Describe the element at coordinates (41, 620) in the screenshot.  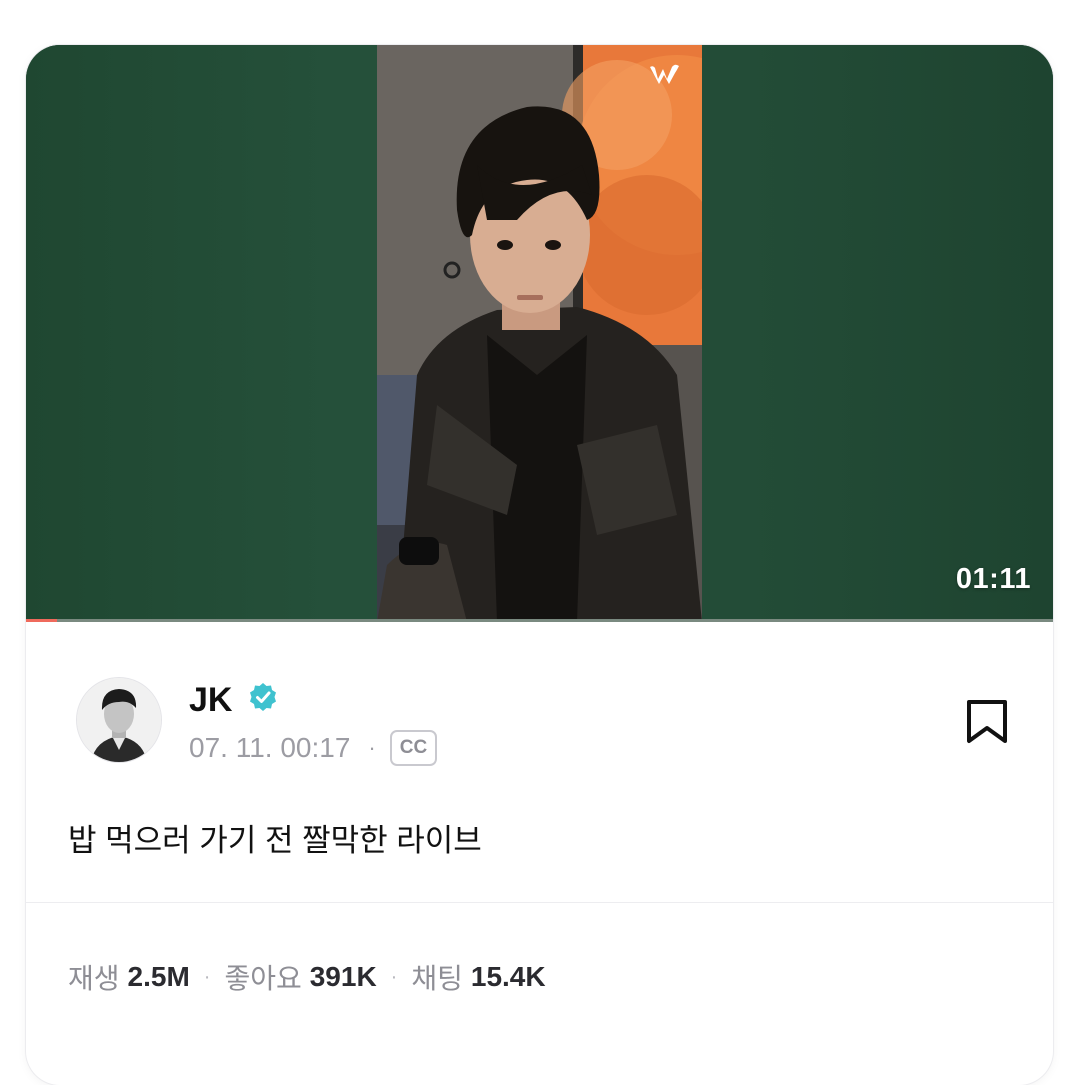
I see `progress-fill` at that location.